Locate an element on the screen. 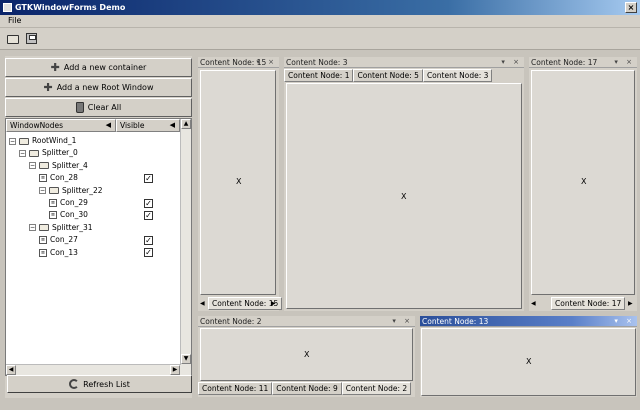  tab-content-node-2: Content Node: 2 is located at coordinates (376, 388).